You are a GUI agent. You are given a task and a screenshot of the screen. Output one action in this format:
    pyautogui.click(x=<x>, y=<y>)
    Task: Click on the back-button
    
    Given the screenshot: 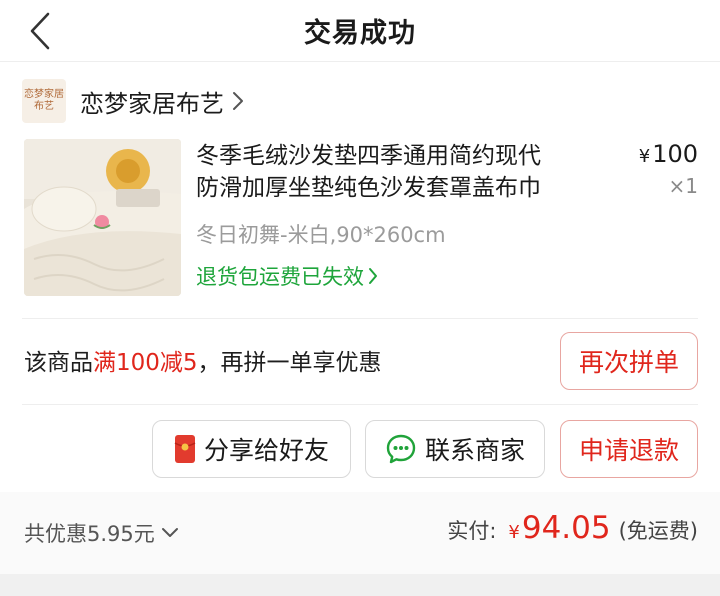 What is the action you would take?
    pyautogui.click(x=40, y=31)
    